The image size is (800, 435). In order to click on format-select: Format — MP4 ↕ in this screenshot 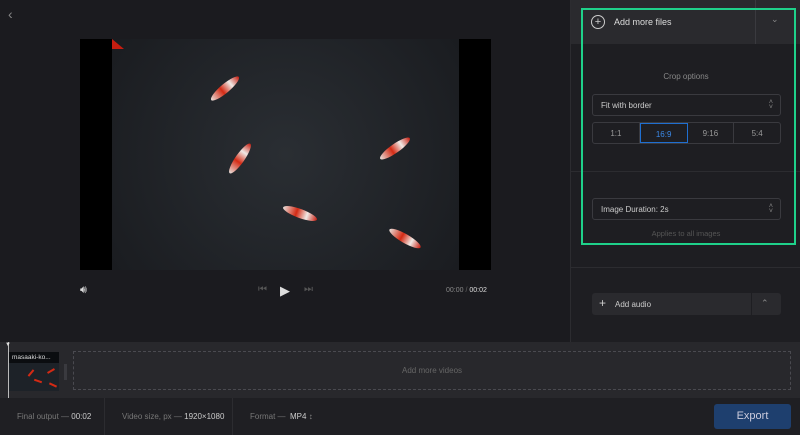, I will do `click(281, 416)`.